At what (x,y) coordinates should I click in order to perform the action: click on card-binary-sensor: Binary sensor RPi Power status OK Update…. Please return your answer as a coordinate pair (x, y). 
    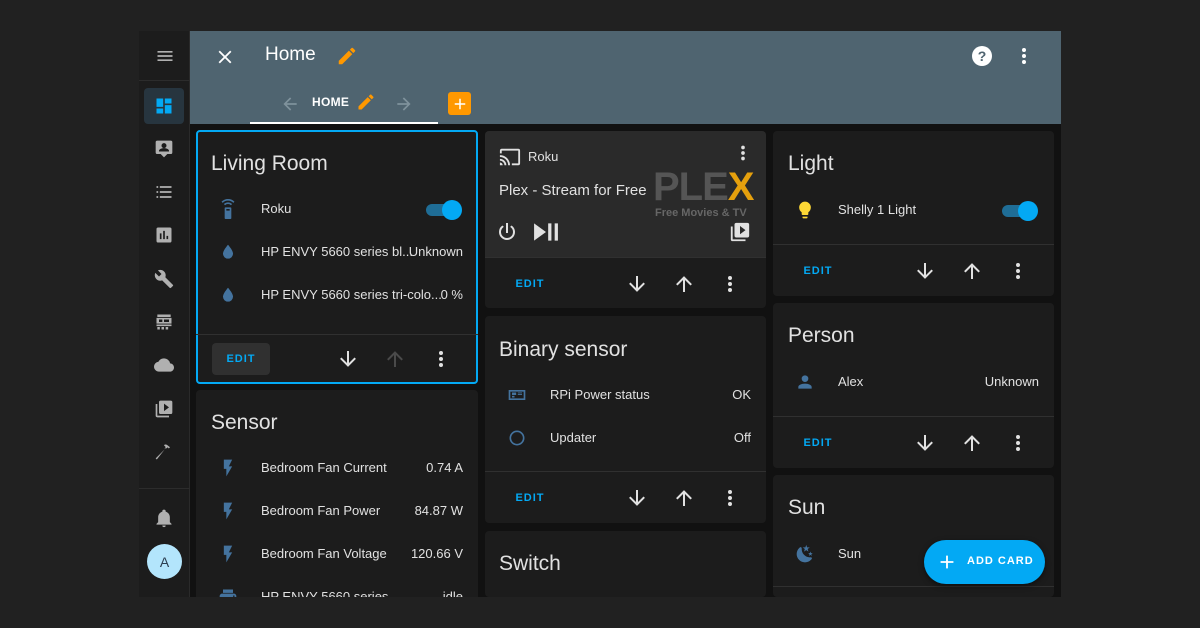
    Looking at the image, I should click on (625, 419).